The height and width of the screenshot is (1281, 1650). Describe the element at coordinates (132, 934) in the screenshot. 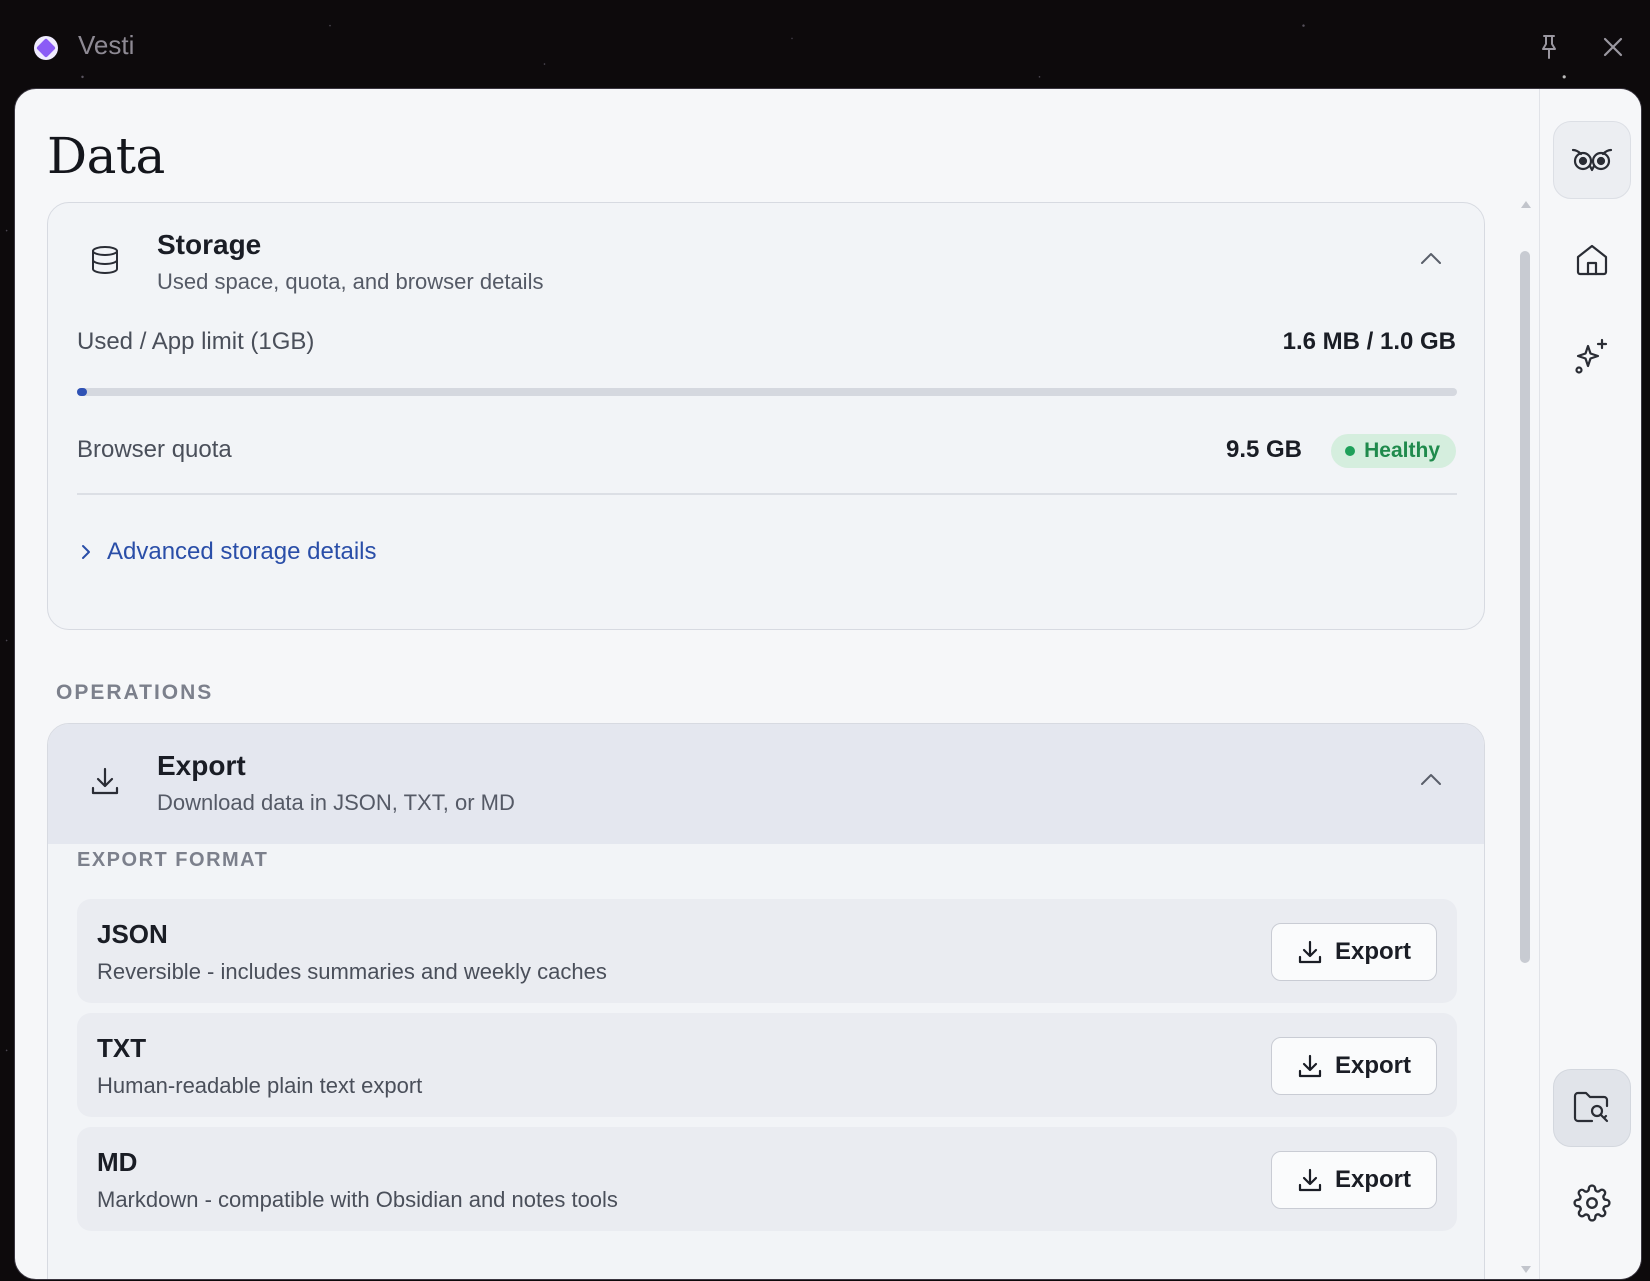

I see `format-name: JSON` at that location.